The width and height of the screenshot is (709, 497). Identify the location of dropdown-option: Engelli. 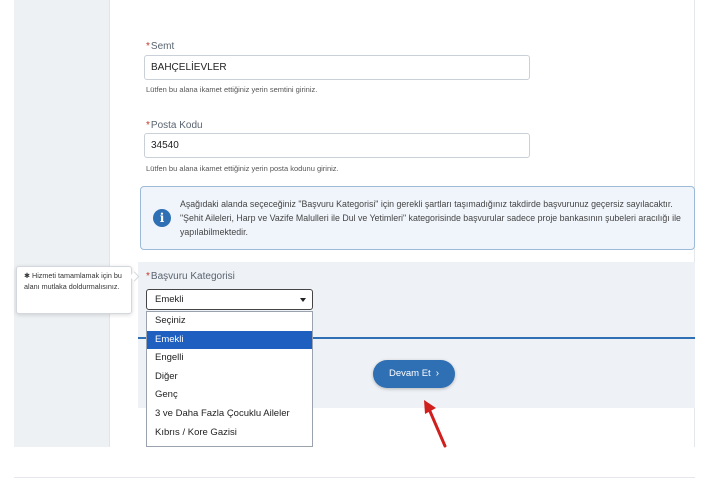
(229, 358).